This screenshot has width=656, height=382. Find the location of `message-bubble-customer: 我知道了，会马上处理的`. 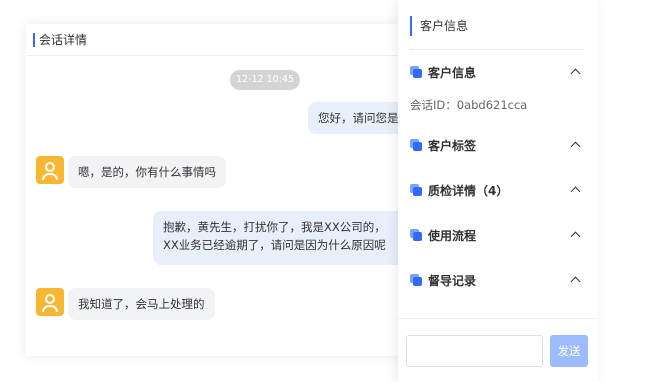

message-bubble-customer: 我知道了，会马上处理的 is located at coordinates (141, 304).